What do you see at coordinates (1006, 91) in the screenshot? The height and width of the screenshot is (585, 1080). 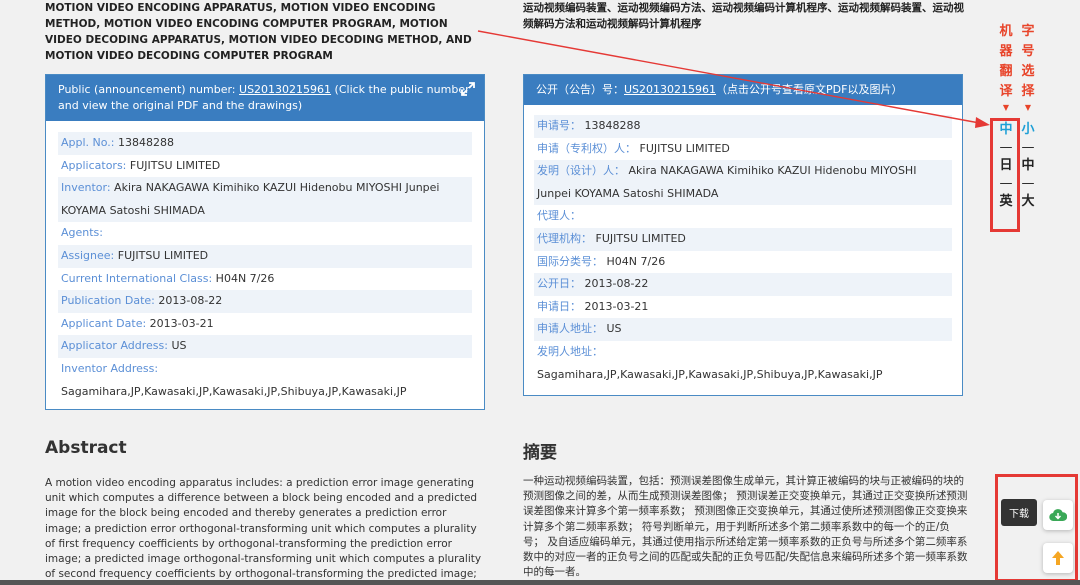 I see `side-label-char: 译` at bounding box center [1006, 91].